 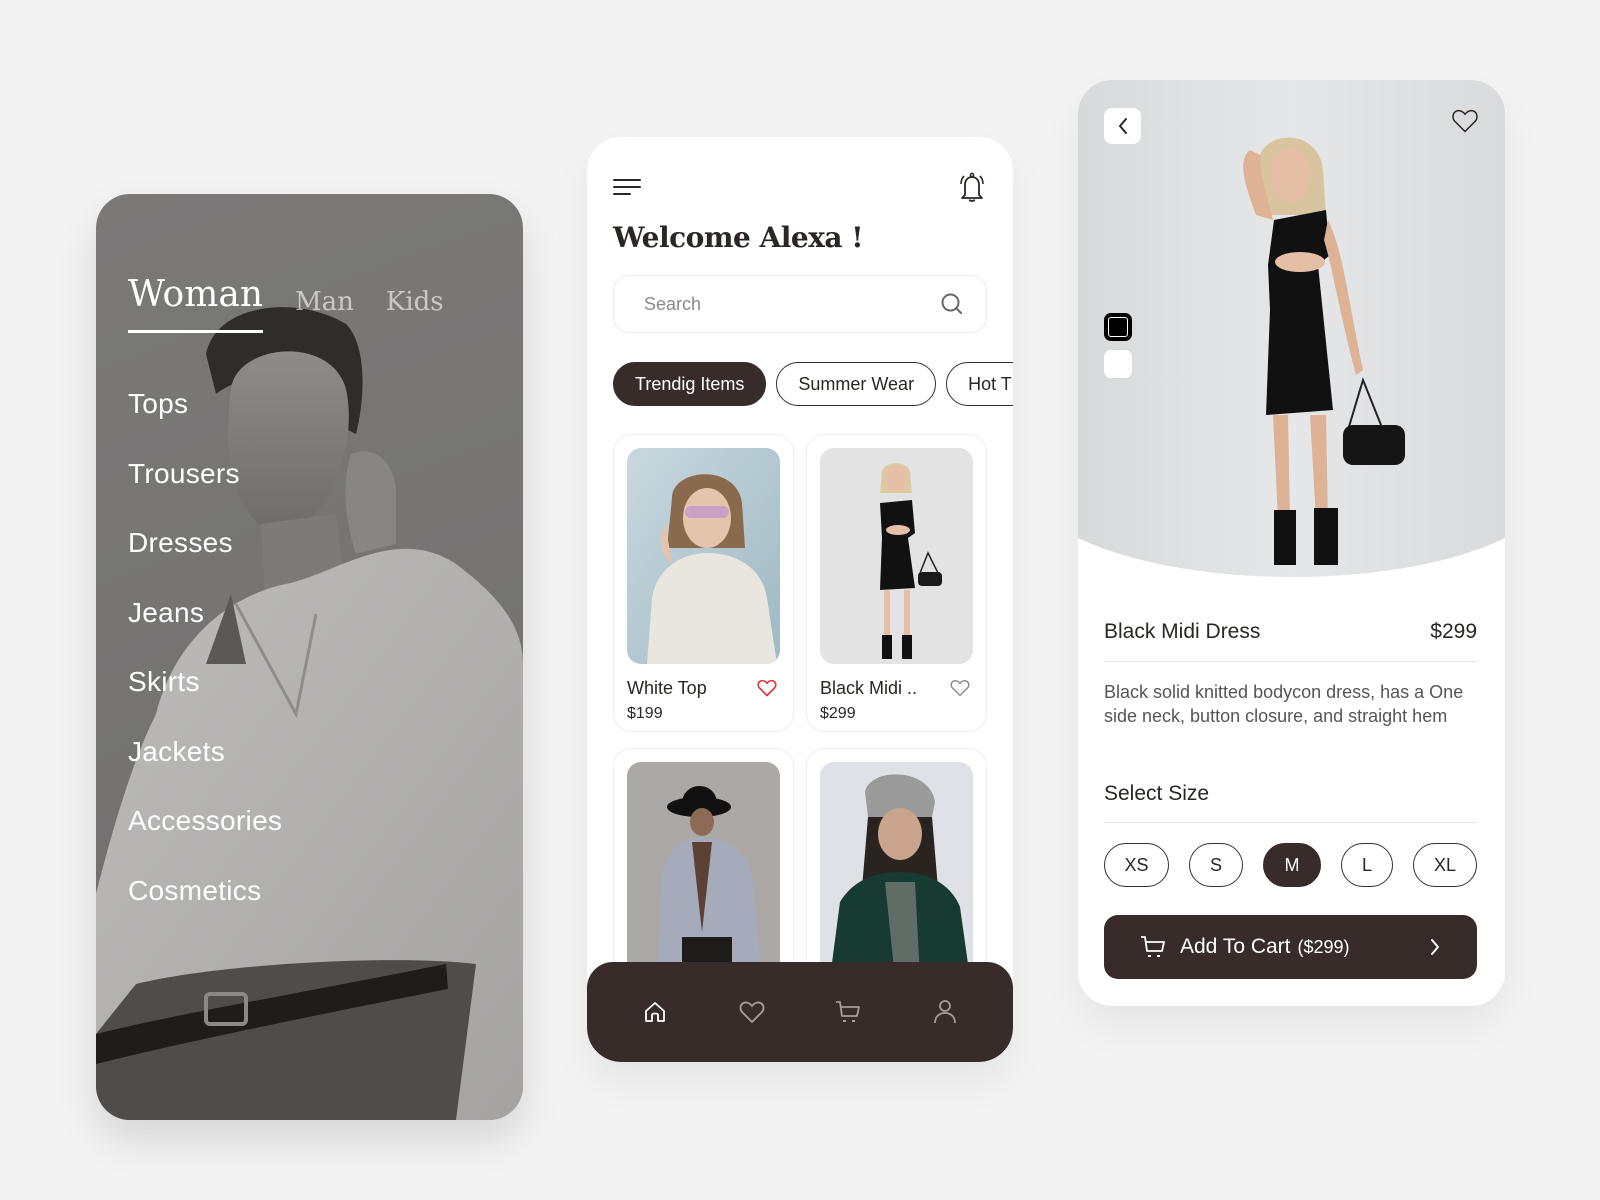 What do you see at coordinates (800, 740) in the screenshot?
I see `product-grid: White Top $199 Black Midi .. $299` at bounding box center [800, 740].